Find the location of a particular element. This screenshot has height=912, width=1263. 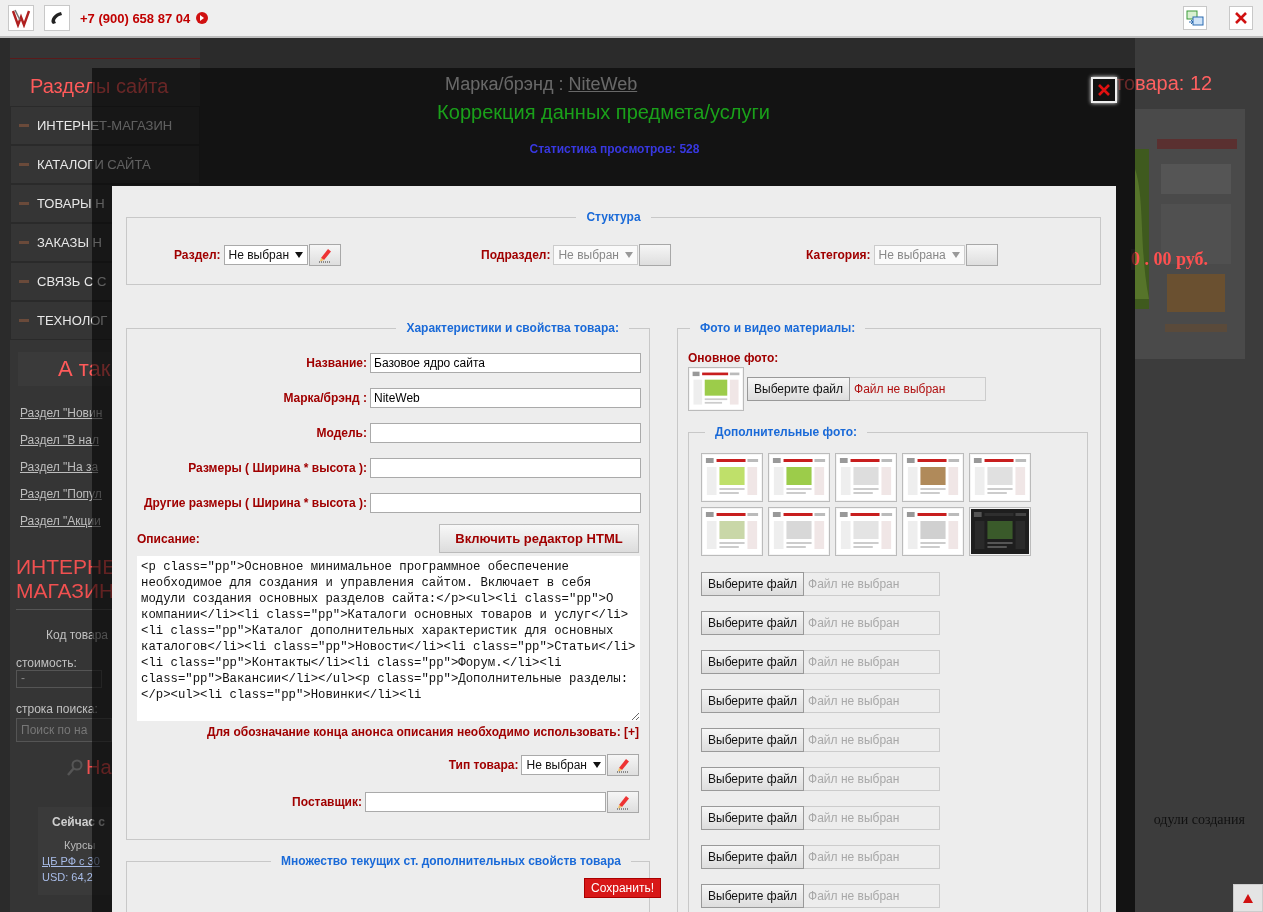

phone-button is located at coordinates (57, 18).